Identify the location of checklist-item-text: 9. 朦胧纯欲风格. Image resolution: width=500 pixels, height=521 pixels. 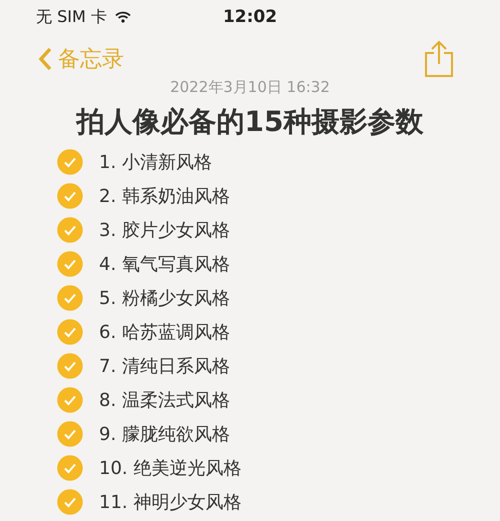
(164, 434).